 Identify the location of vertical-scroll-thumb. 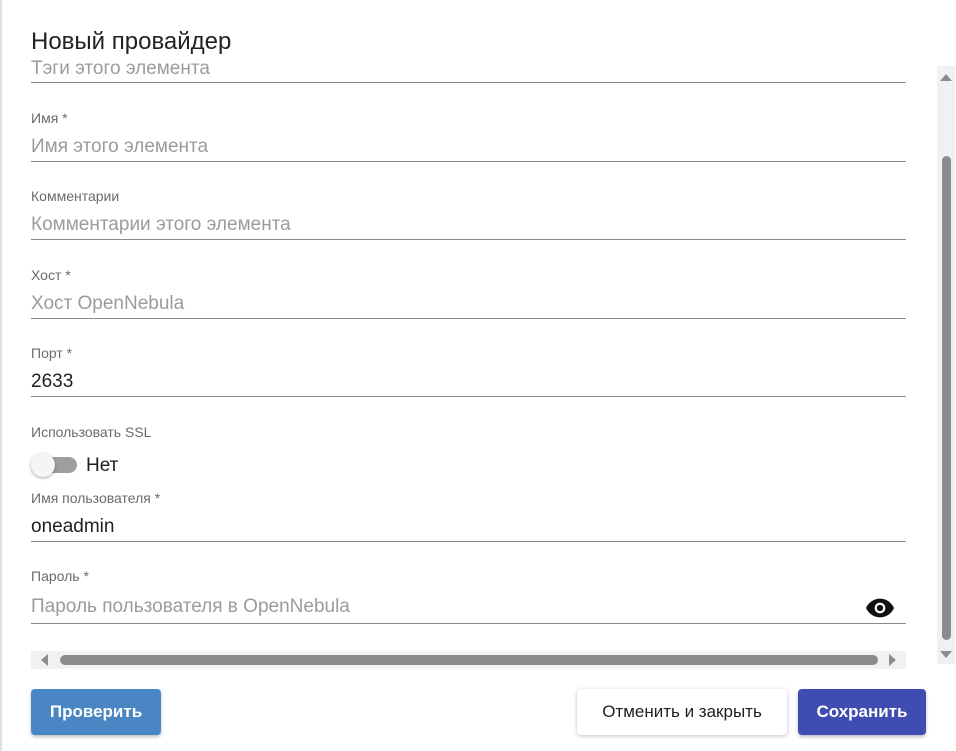
(946, 398).